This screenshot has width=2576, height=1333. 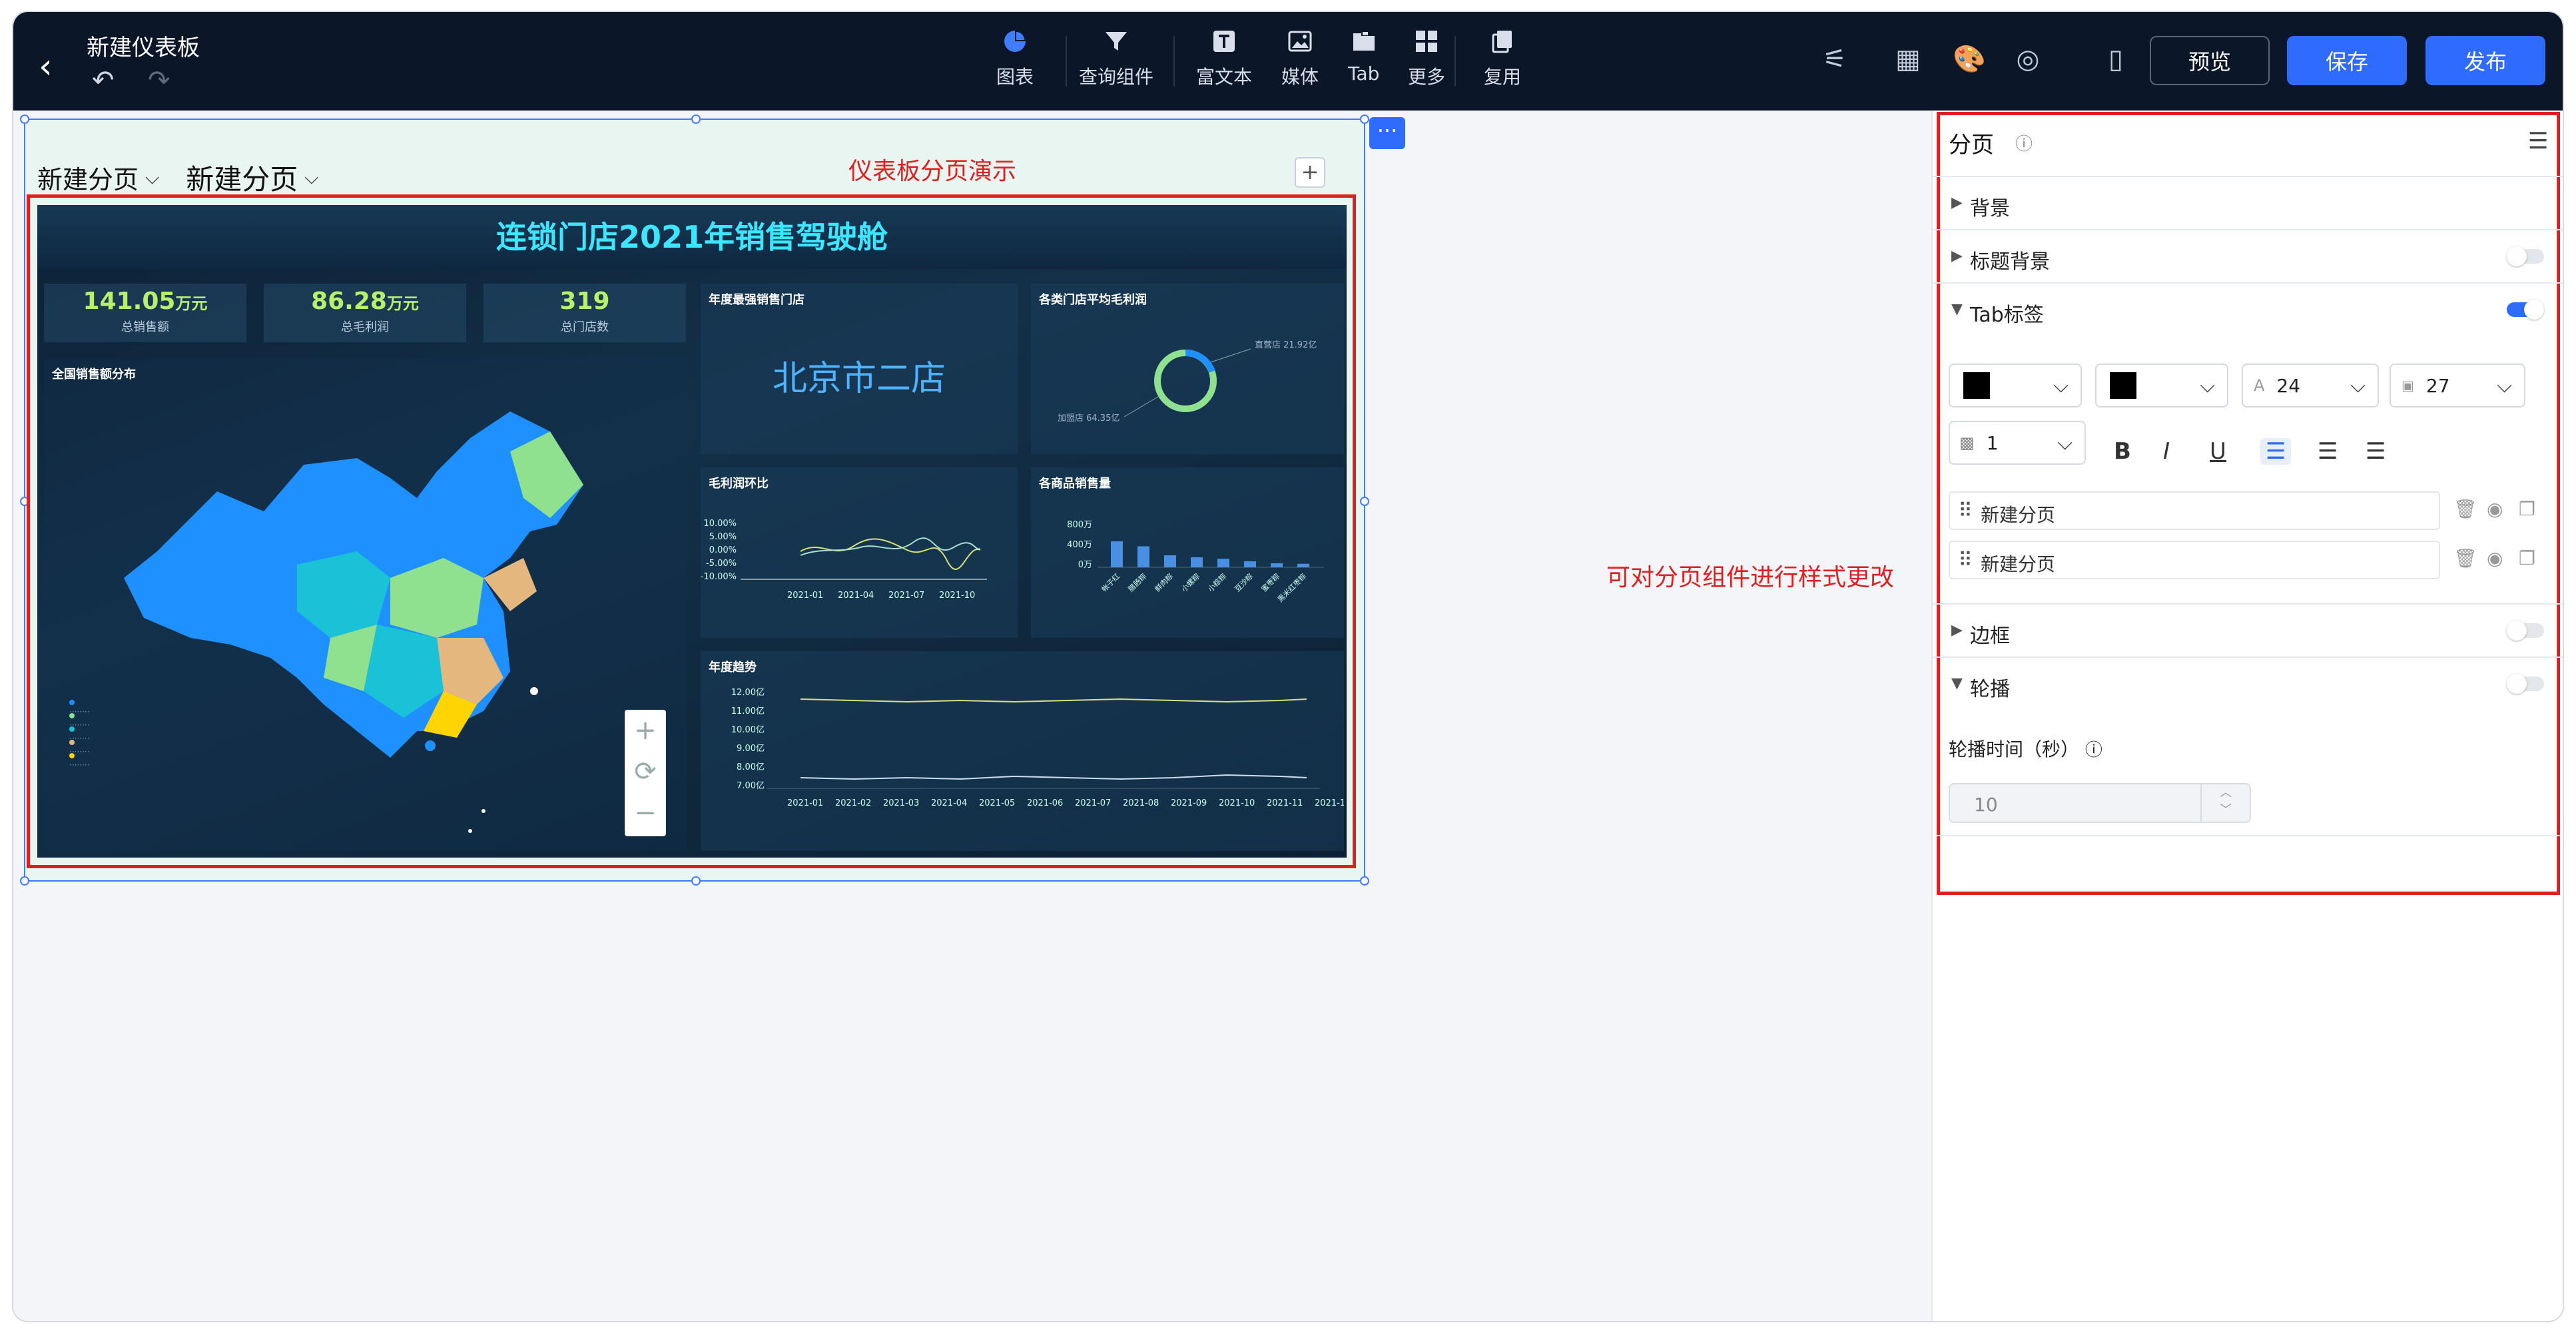 I want to click on toggle-carousel, so click(x=2525, y=684).